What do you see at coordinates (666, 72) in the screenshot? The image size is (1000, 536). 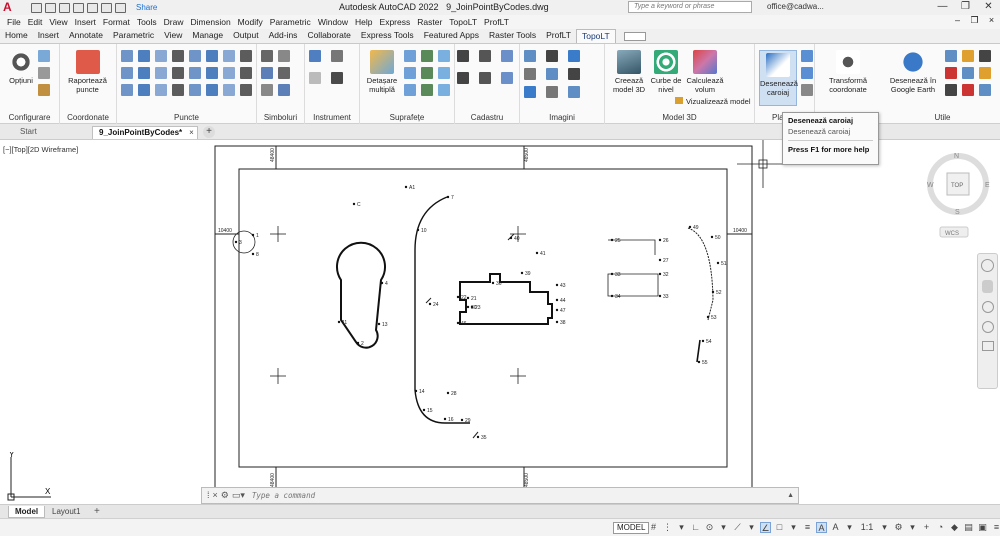 I see `curbe-de-nivel-button: Curbe de nivel` at bounding box center [666, 72].